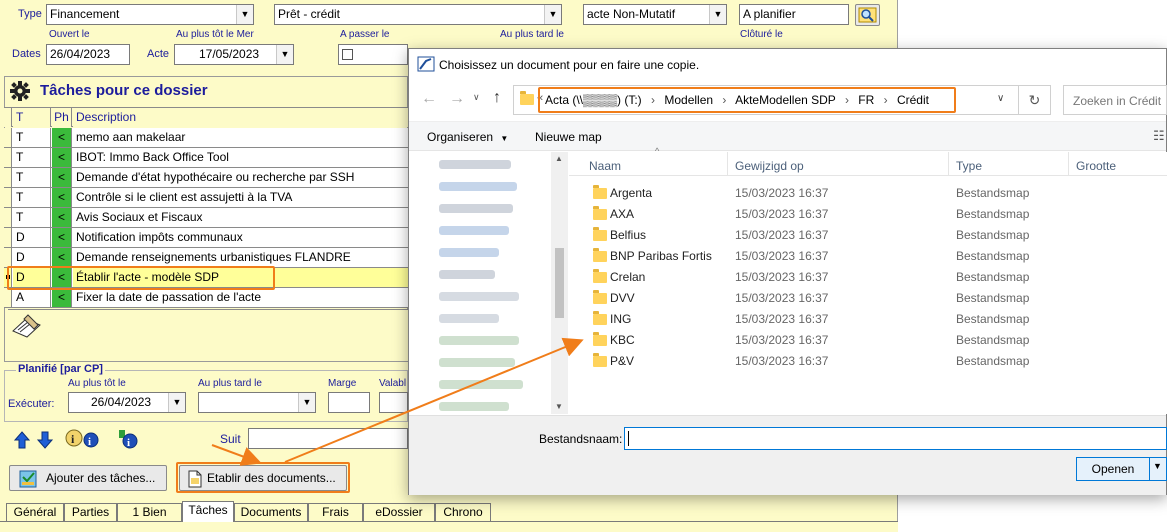 This screenshot has width=1167, height=532. I want to click on tab-documents: Documents, so click(271, 512).